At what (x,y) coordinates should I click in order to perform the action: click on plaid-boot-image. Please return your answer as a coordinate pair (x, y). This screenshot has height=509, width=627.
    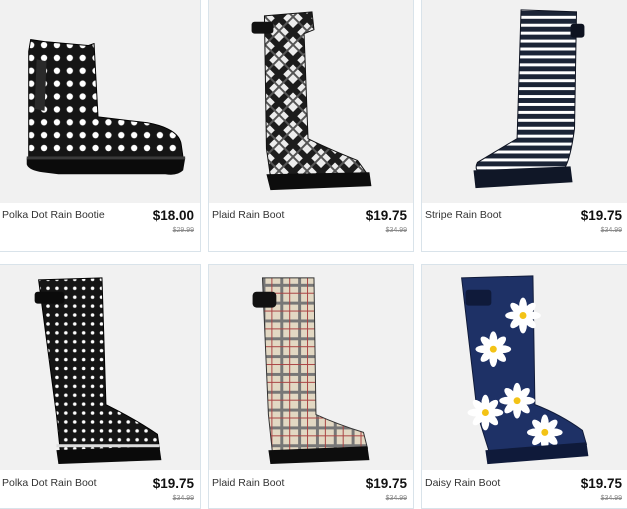
    Looking at the image, I should click on (311, 101).